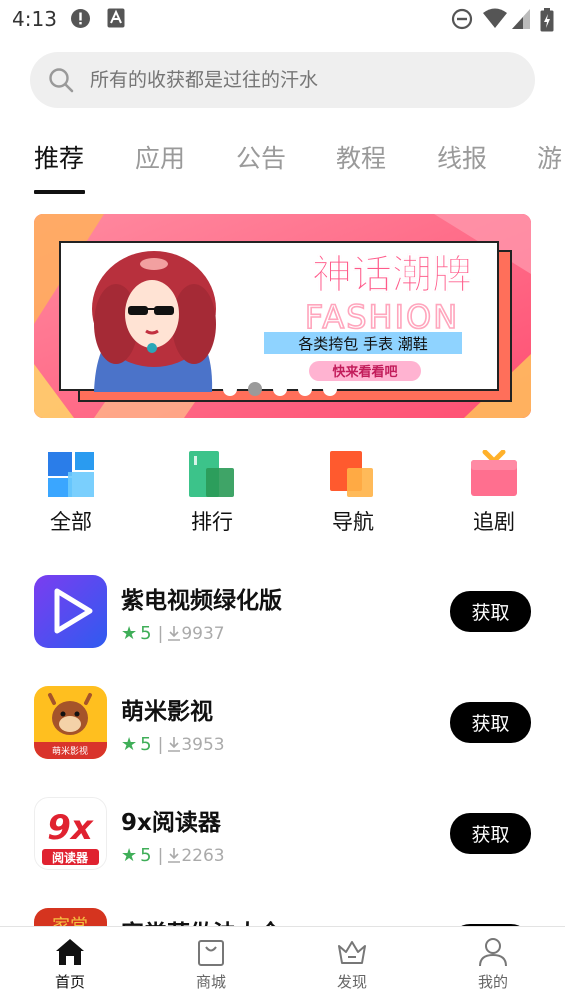 The width and height of the screenshot is (565, 1004). I want to click on dnd-icon, so click(462, 19).